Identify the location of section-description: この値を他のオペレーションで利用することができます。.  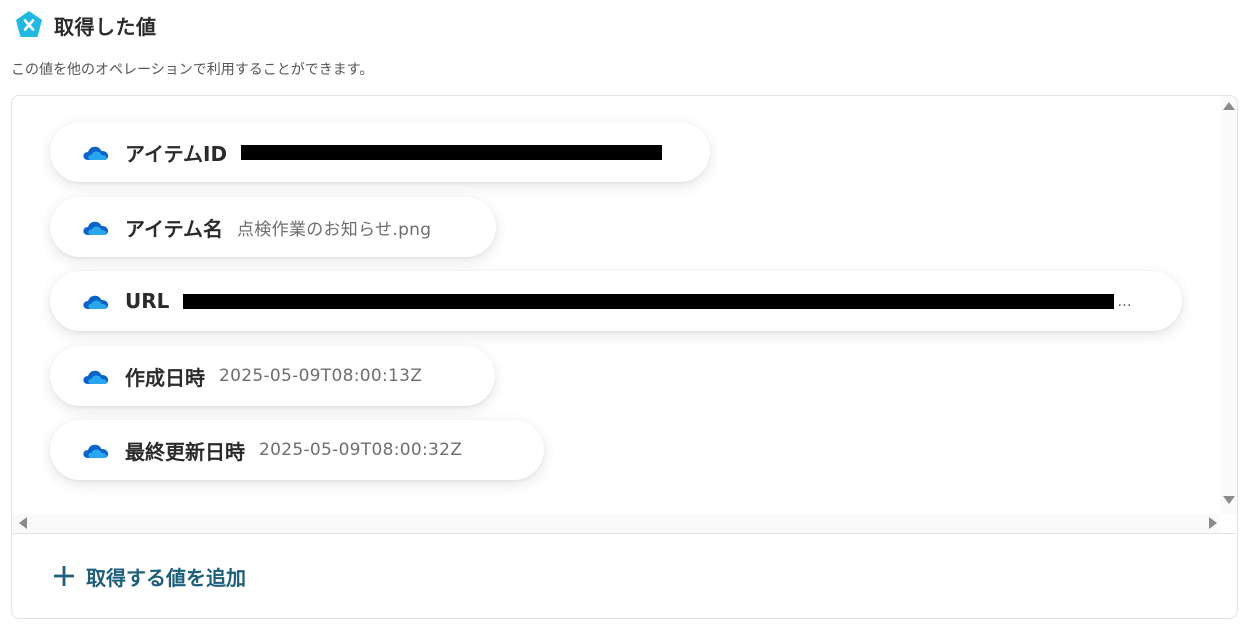
(192, 70).